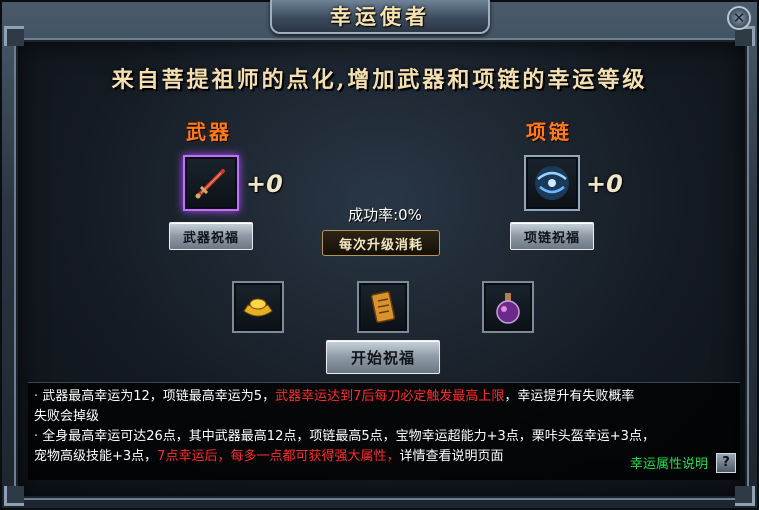 This screenshot has width=759, height=510. What do you see at coordinates (209, 132) in the screenshot?
I see `weapon-label: 武器` at bounding box center [209, 132].